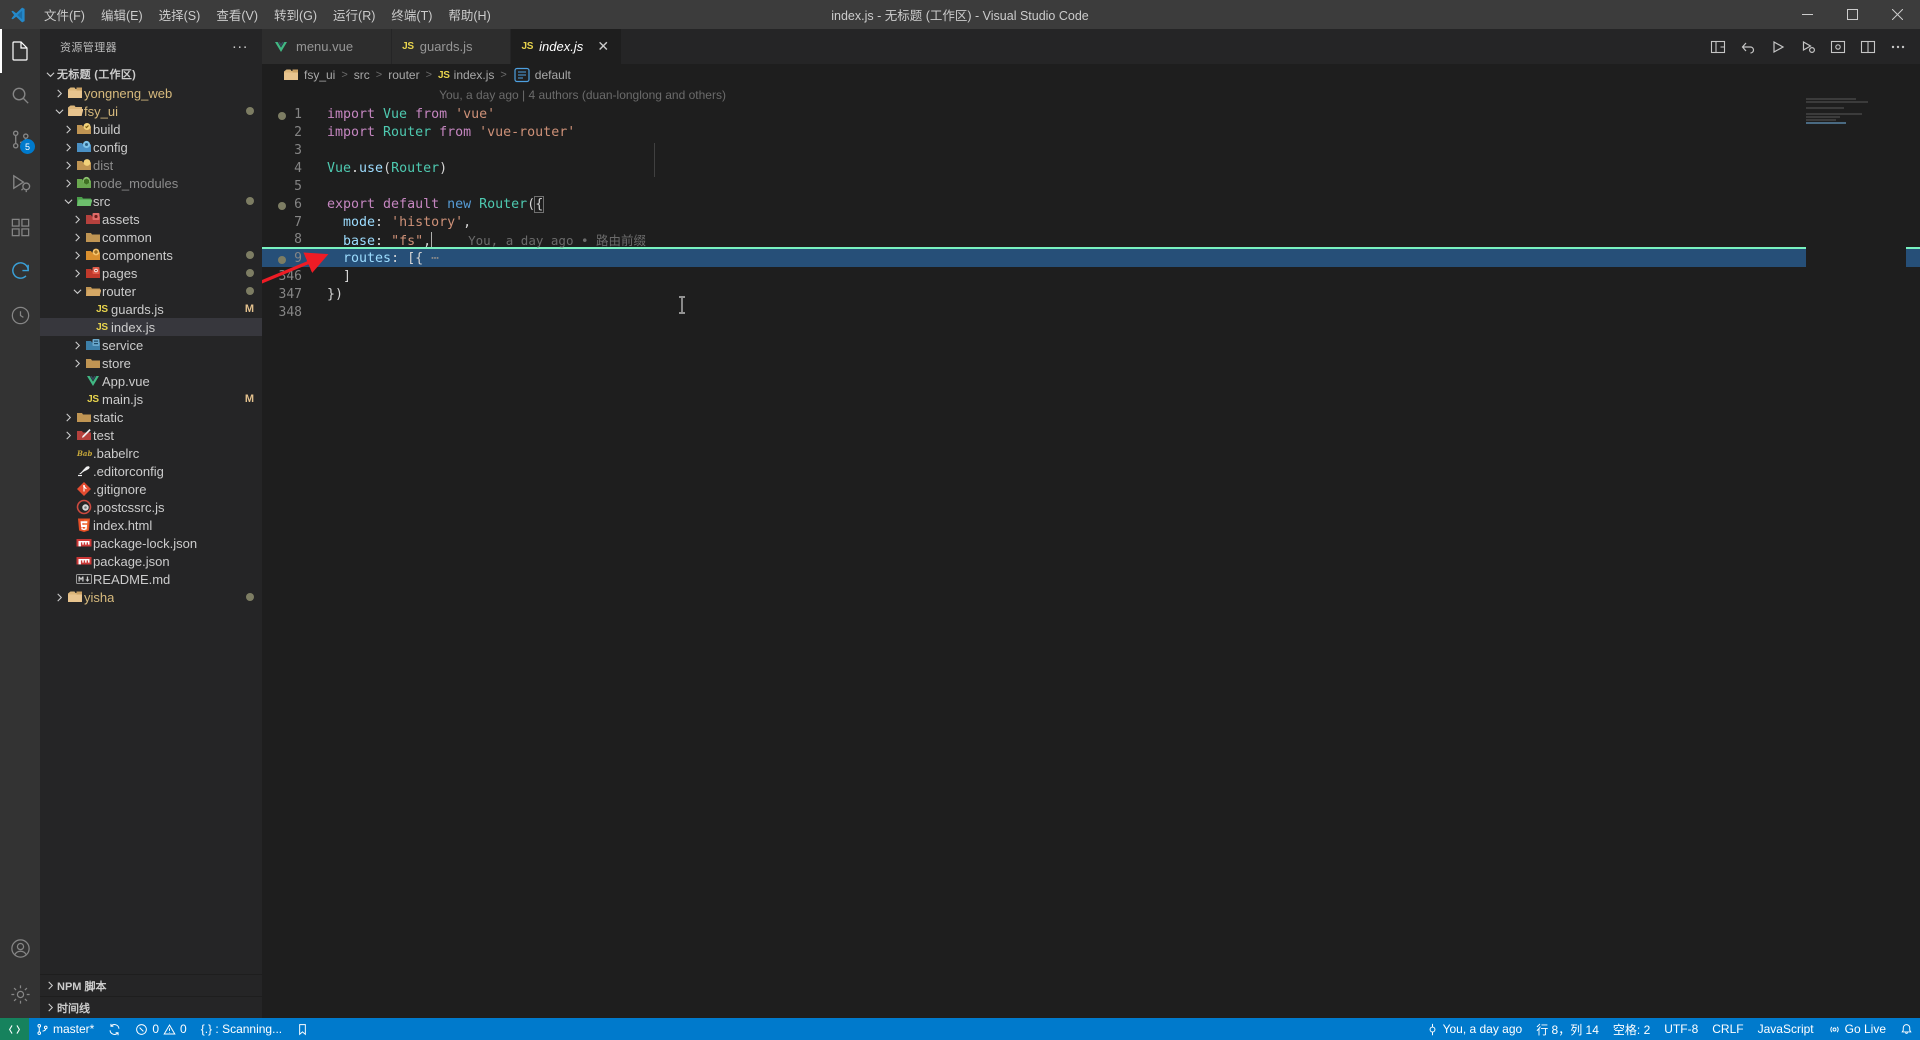 This screenshot has height=1040, width=1920. Describe the element at coordinates (151, 309) in the screenshot. I see `tree-item-guards-js: JS guards.js M` at that location.